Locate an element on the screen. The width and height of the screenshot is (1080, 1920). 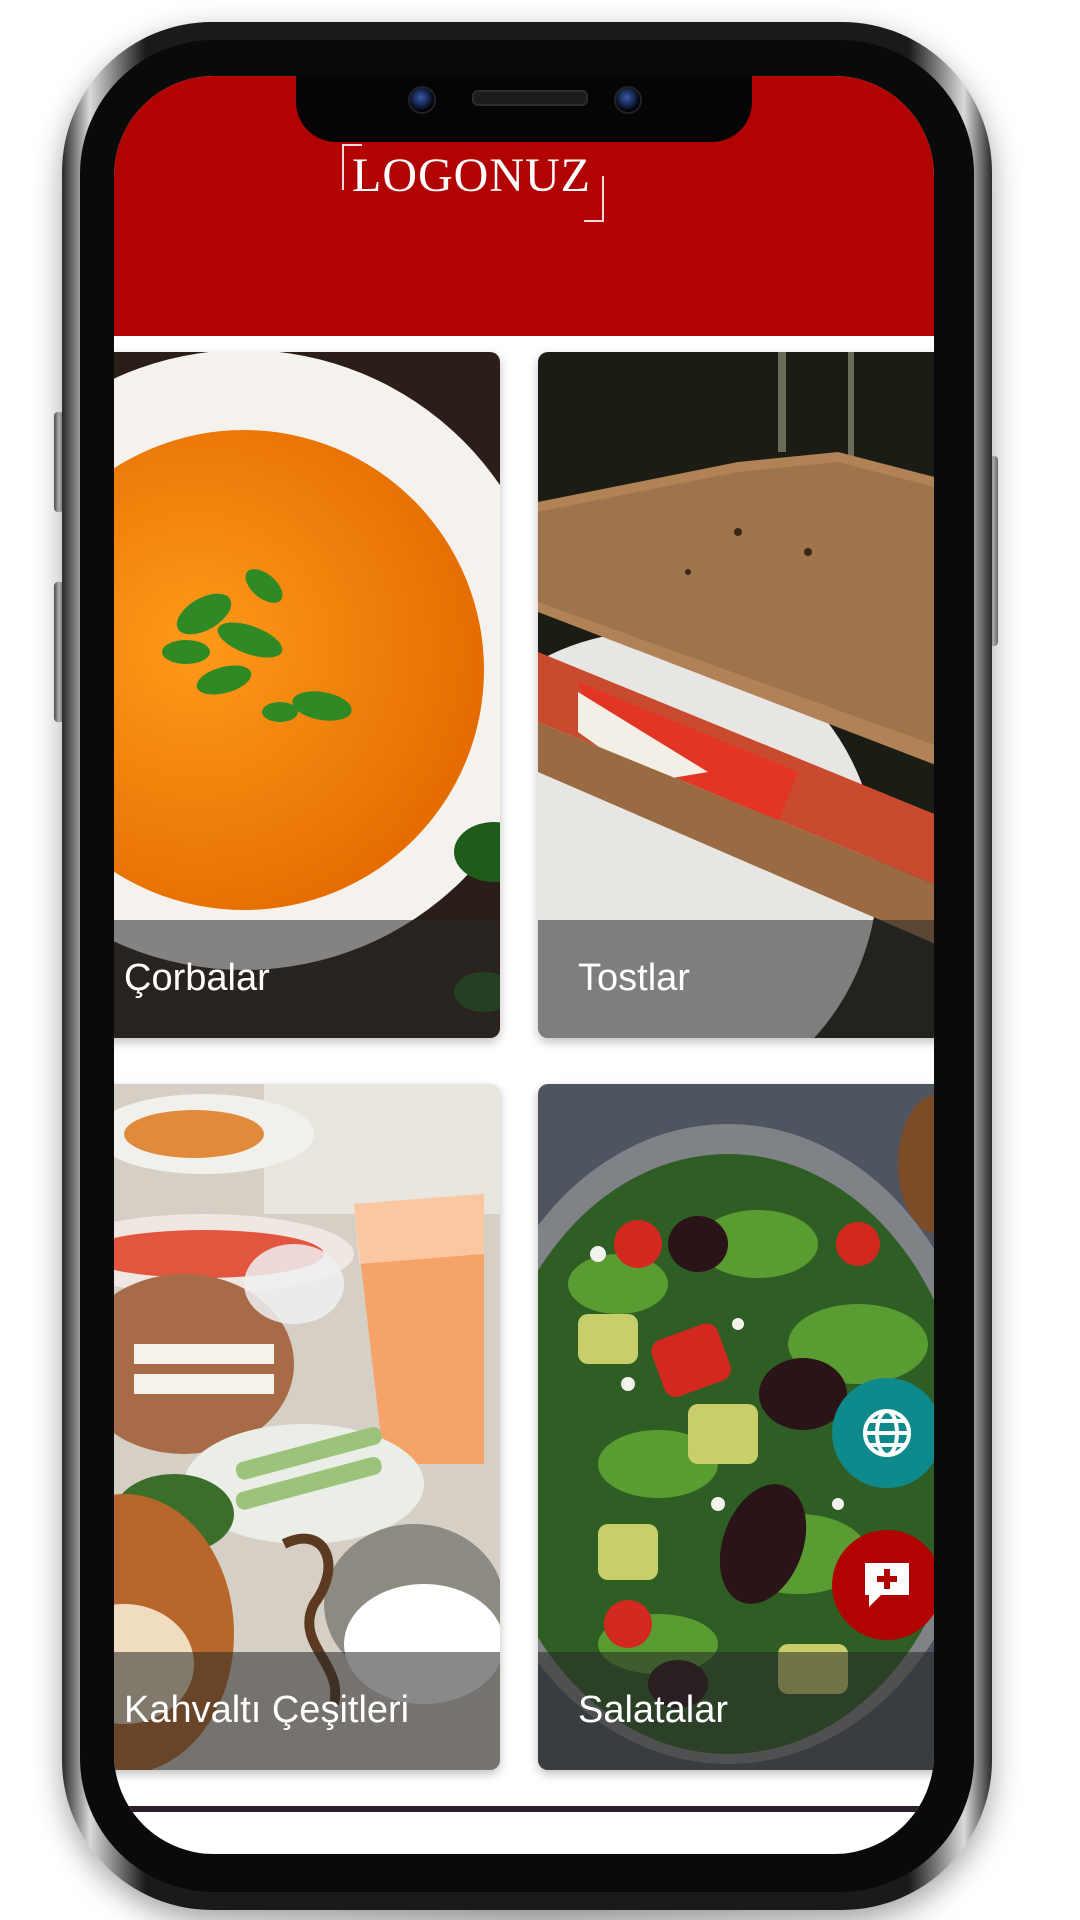
front-camera is located at coordinates (422, 100).